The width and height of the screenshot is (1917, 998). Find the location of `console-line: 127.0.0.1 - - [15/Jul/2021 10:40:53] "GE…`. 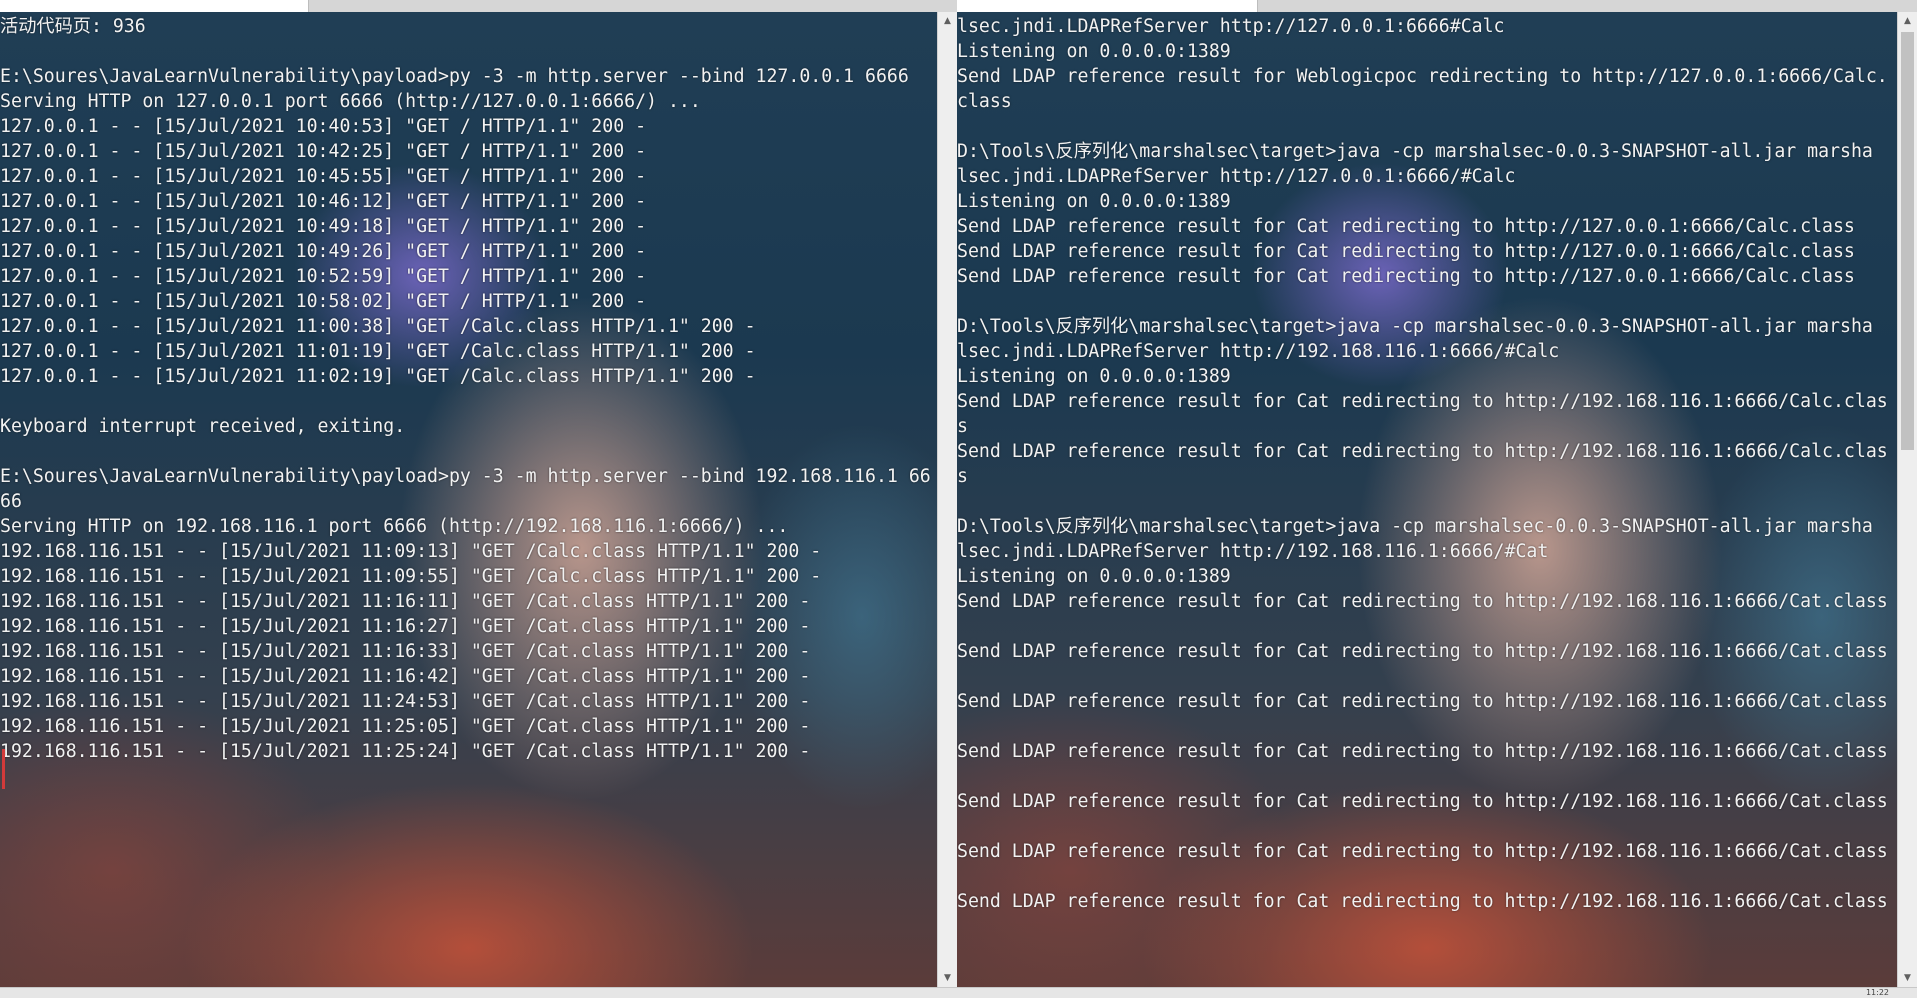

console-line: 127.0.0.1 - - [15/Jul/2021 10:40:53] "GE… is located at coordinates (323, 126).